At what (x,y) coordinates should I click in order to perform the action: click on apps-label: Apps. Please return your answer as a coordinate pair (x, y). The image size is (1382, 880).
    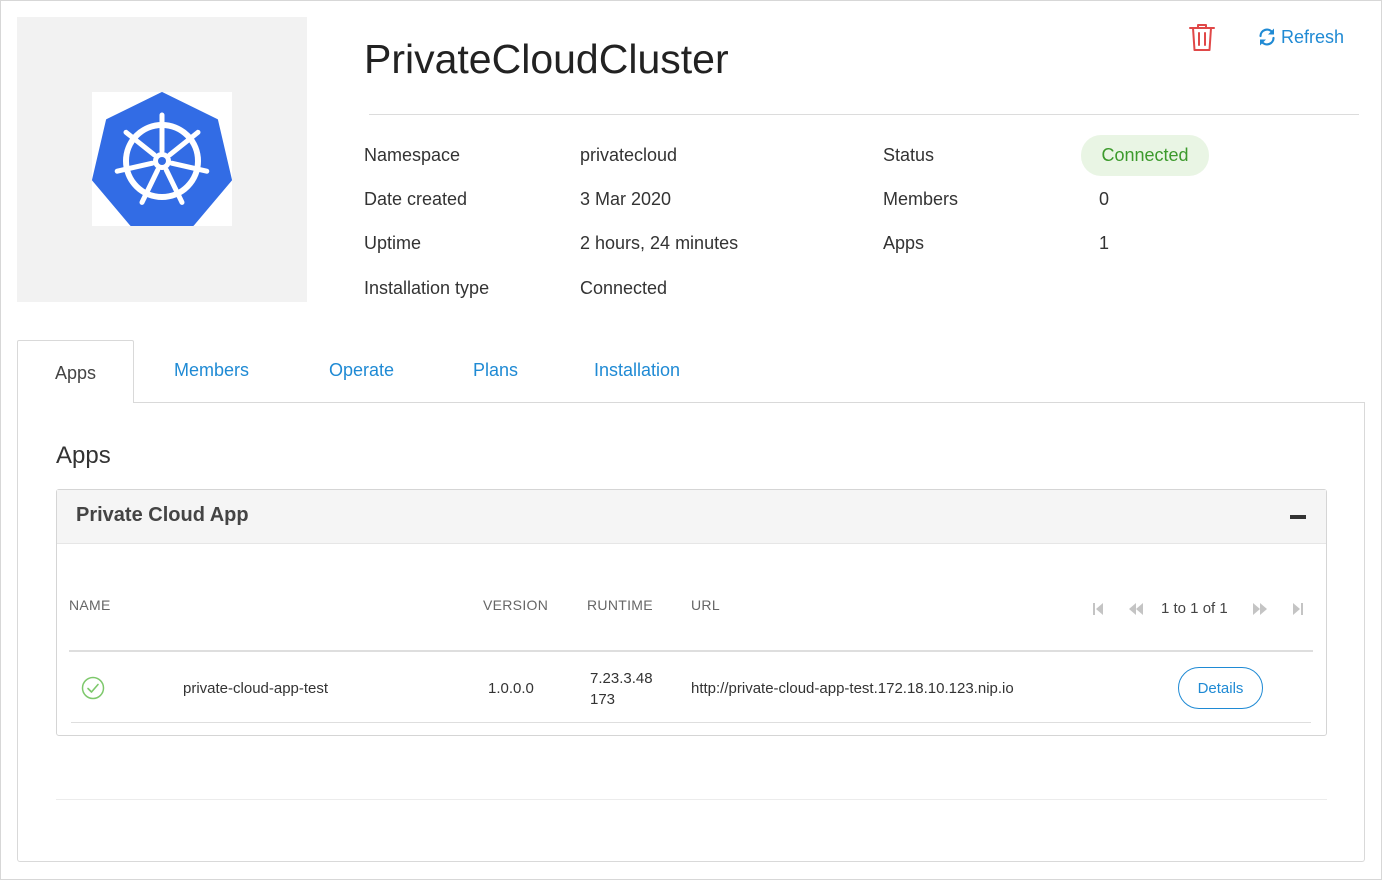
    Looking at the image, I should click on (904, 243).